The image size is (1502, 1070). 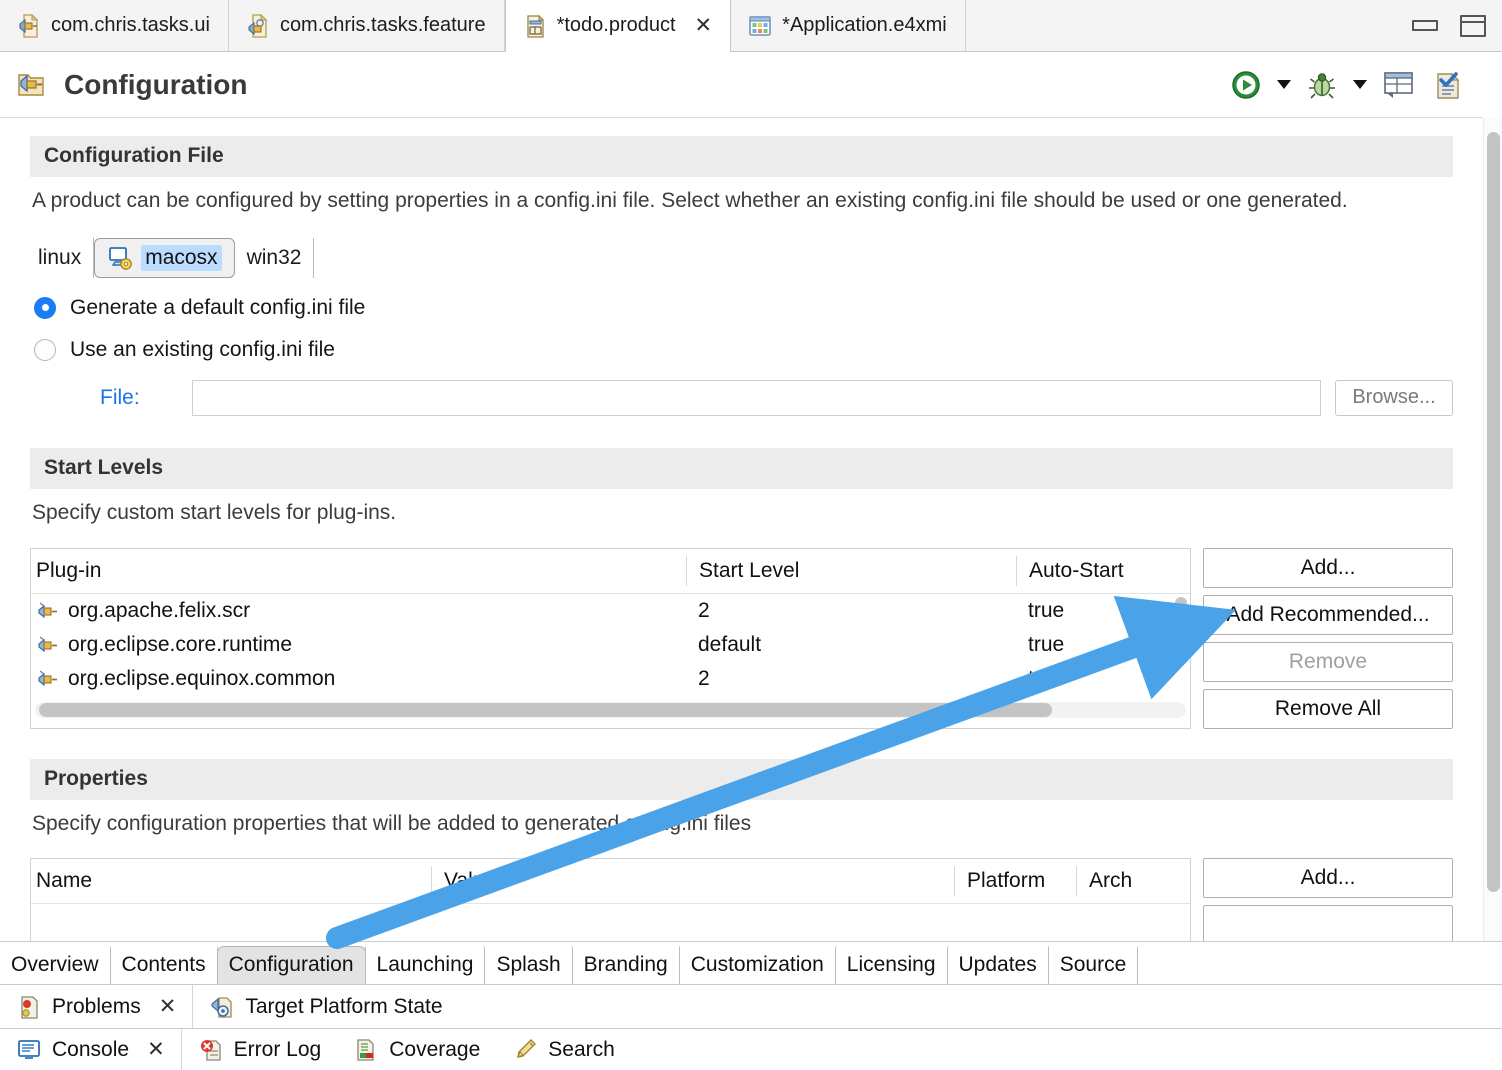 What do you see at coordinates (760, 26) in the screenshot?
I see `e4xmi-icon` at bounding box center [760, 26].